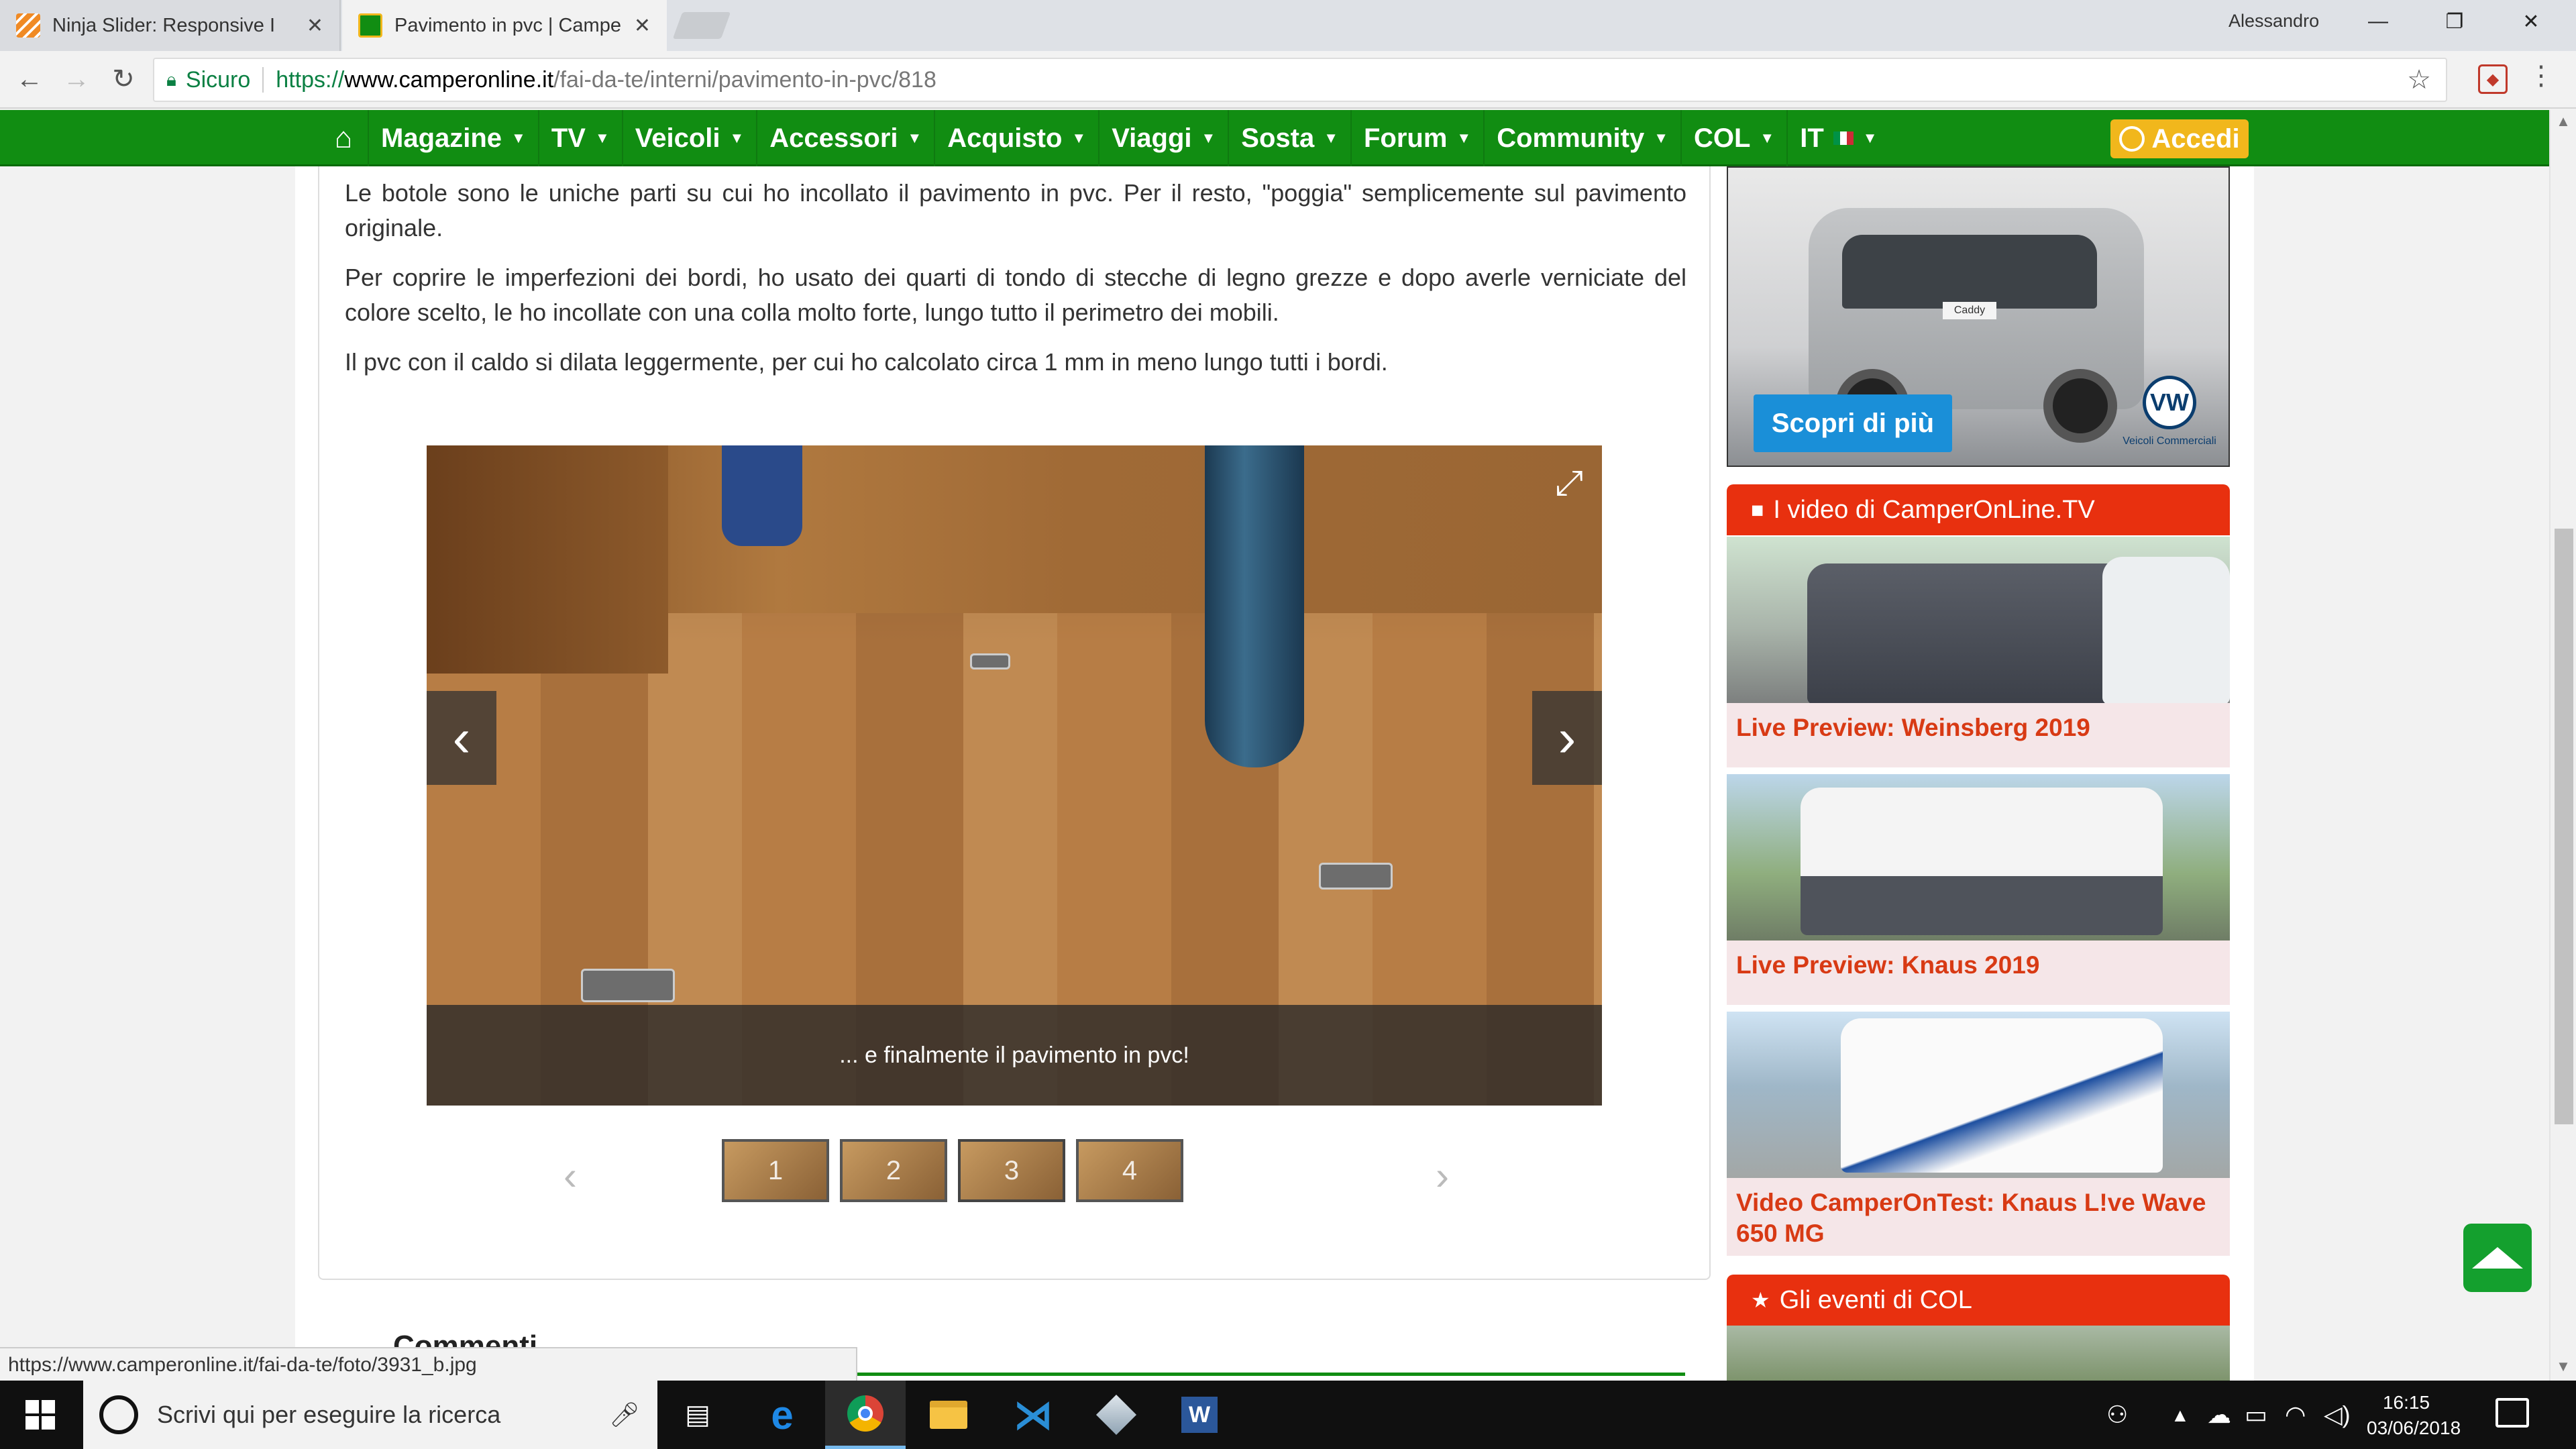 Image resolution: width=2576 pixels, height=1449 pixels. I want to click on extension-shield-icon: ◆, so click(2493, 79).